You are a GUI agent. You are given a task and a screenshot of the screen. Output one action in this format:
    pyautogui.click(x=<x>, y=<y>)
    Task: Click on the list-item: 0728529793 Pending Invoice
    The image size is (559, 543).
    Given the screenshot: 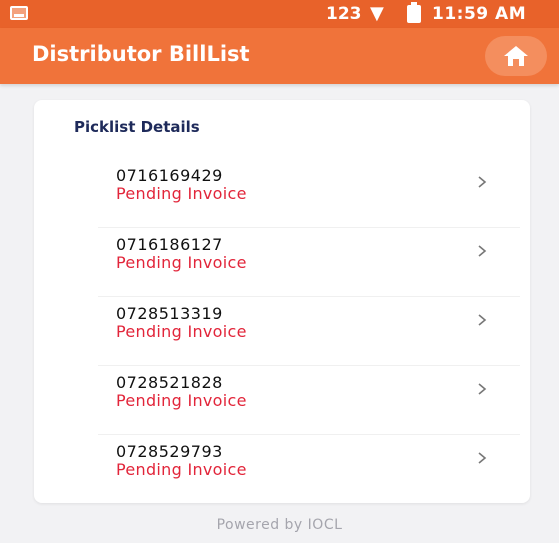 What is the action you would take?
    pyautogui.click(x=309, y=470)
    